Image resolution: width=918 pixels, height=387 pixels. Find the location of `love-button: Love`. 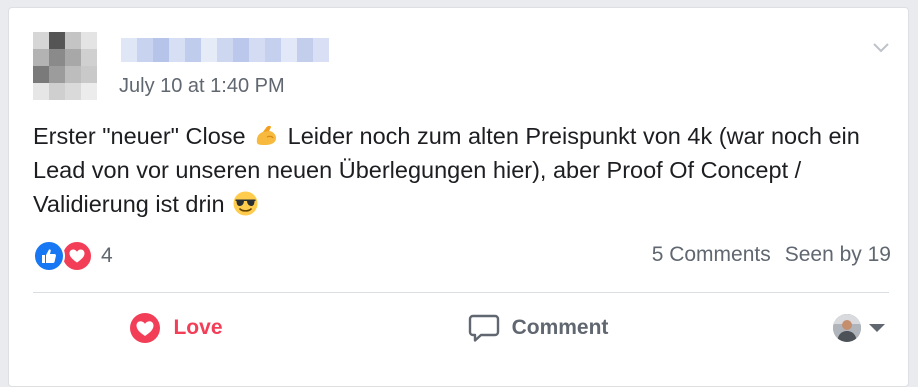

love-button: Love is located at coordinates (176, 328).